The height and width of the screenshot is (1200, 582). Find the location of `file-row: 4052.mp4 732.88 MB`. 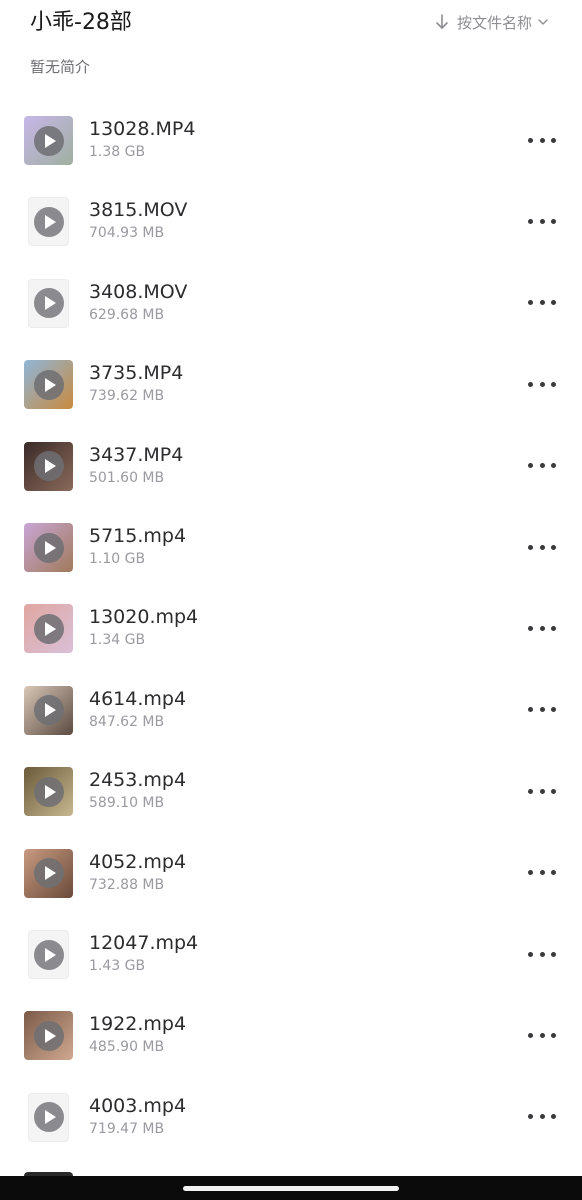

file-row: 4052.mp4 732.88 MB is located at coordinates (291, 873).